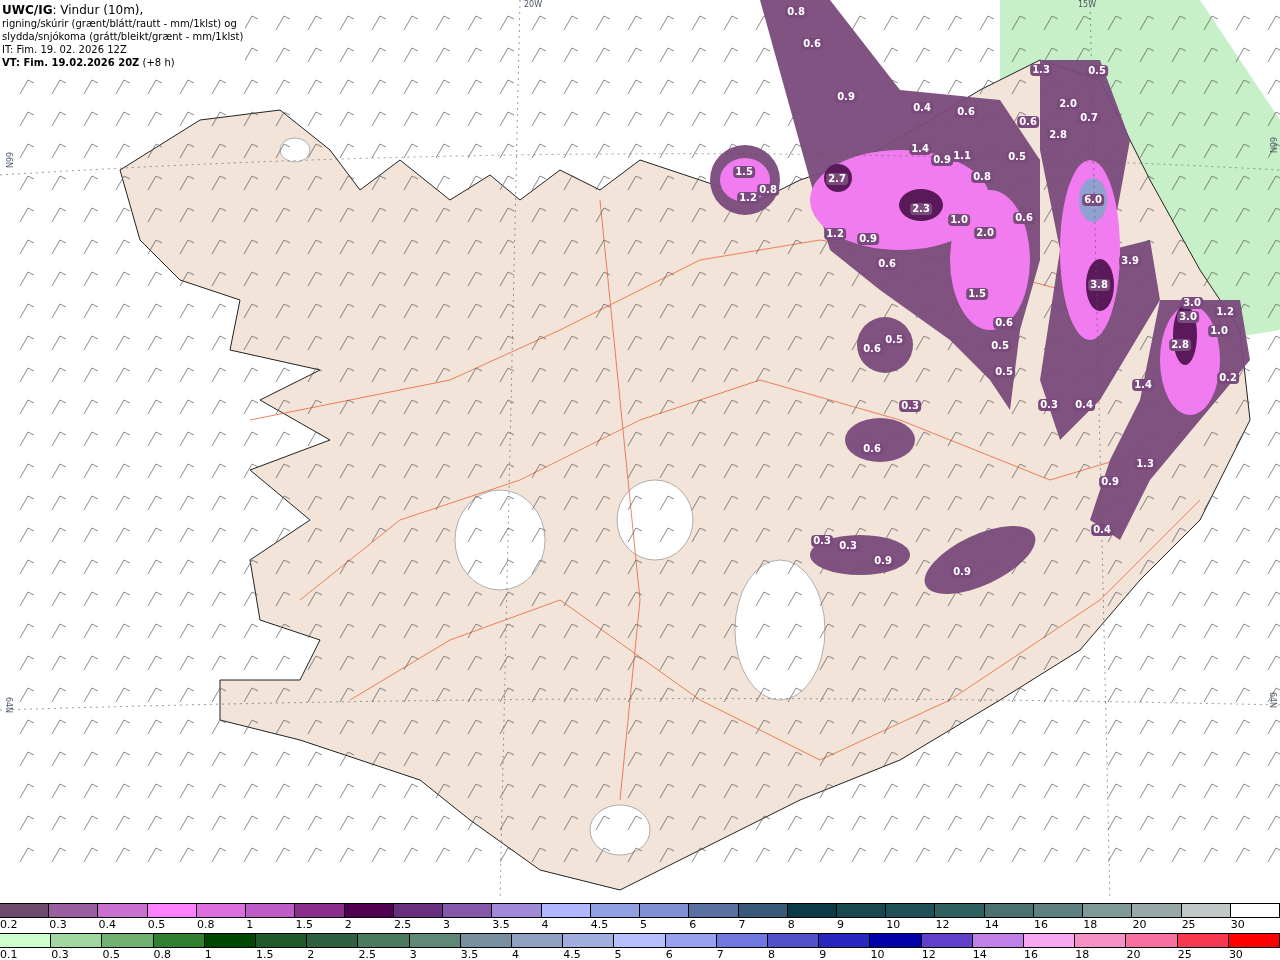 This screenshot has height=960, width=1280. Describe the element at coordinates (367, 954) in the screenshot. I see `legend-label: 2.5` at that location.